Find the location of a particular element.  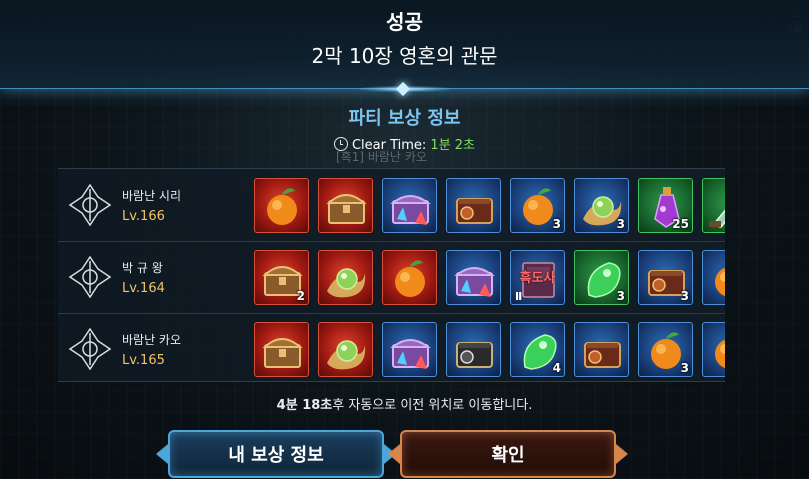

player-level: Lv.164 is located at coordinates (143, 288).